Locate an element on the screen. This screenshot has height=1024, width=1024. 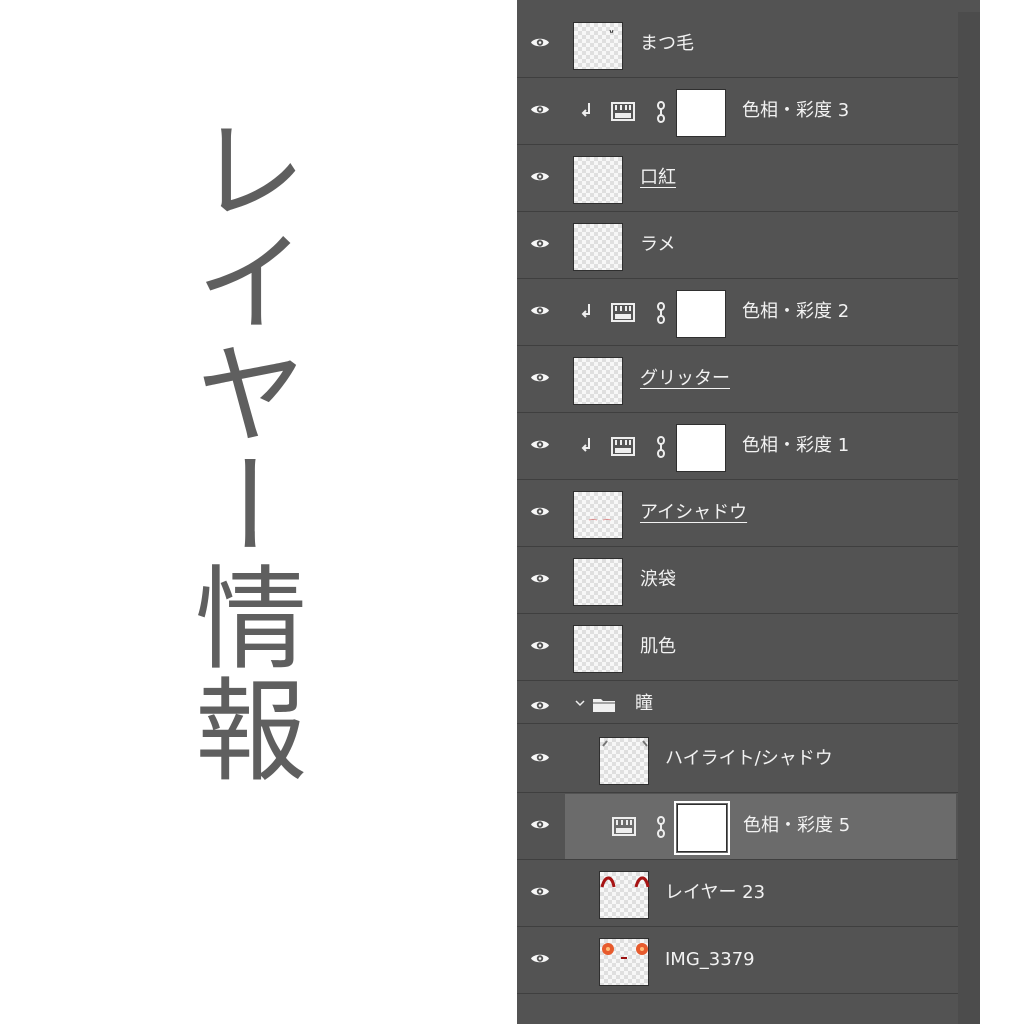
layer-row-tear-bag: 涙袋 is located at coordinates (737, 581).